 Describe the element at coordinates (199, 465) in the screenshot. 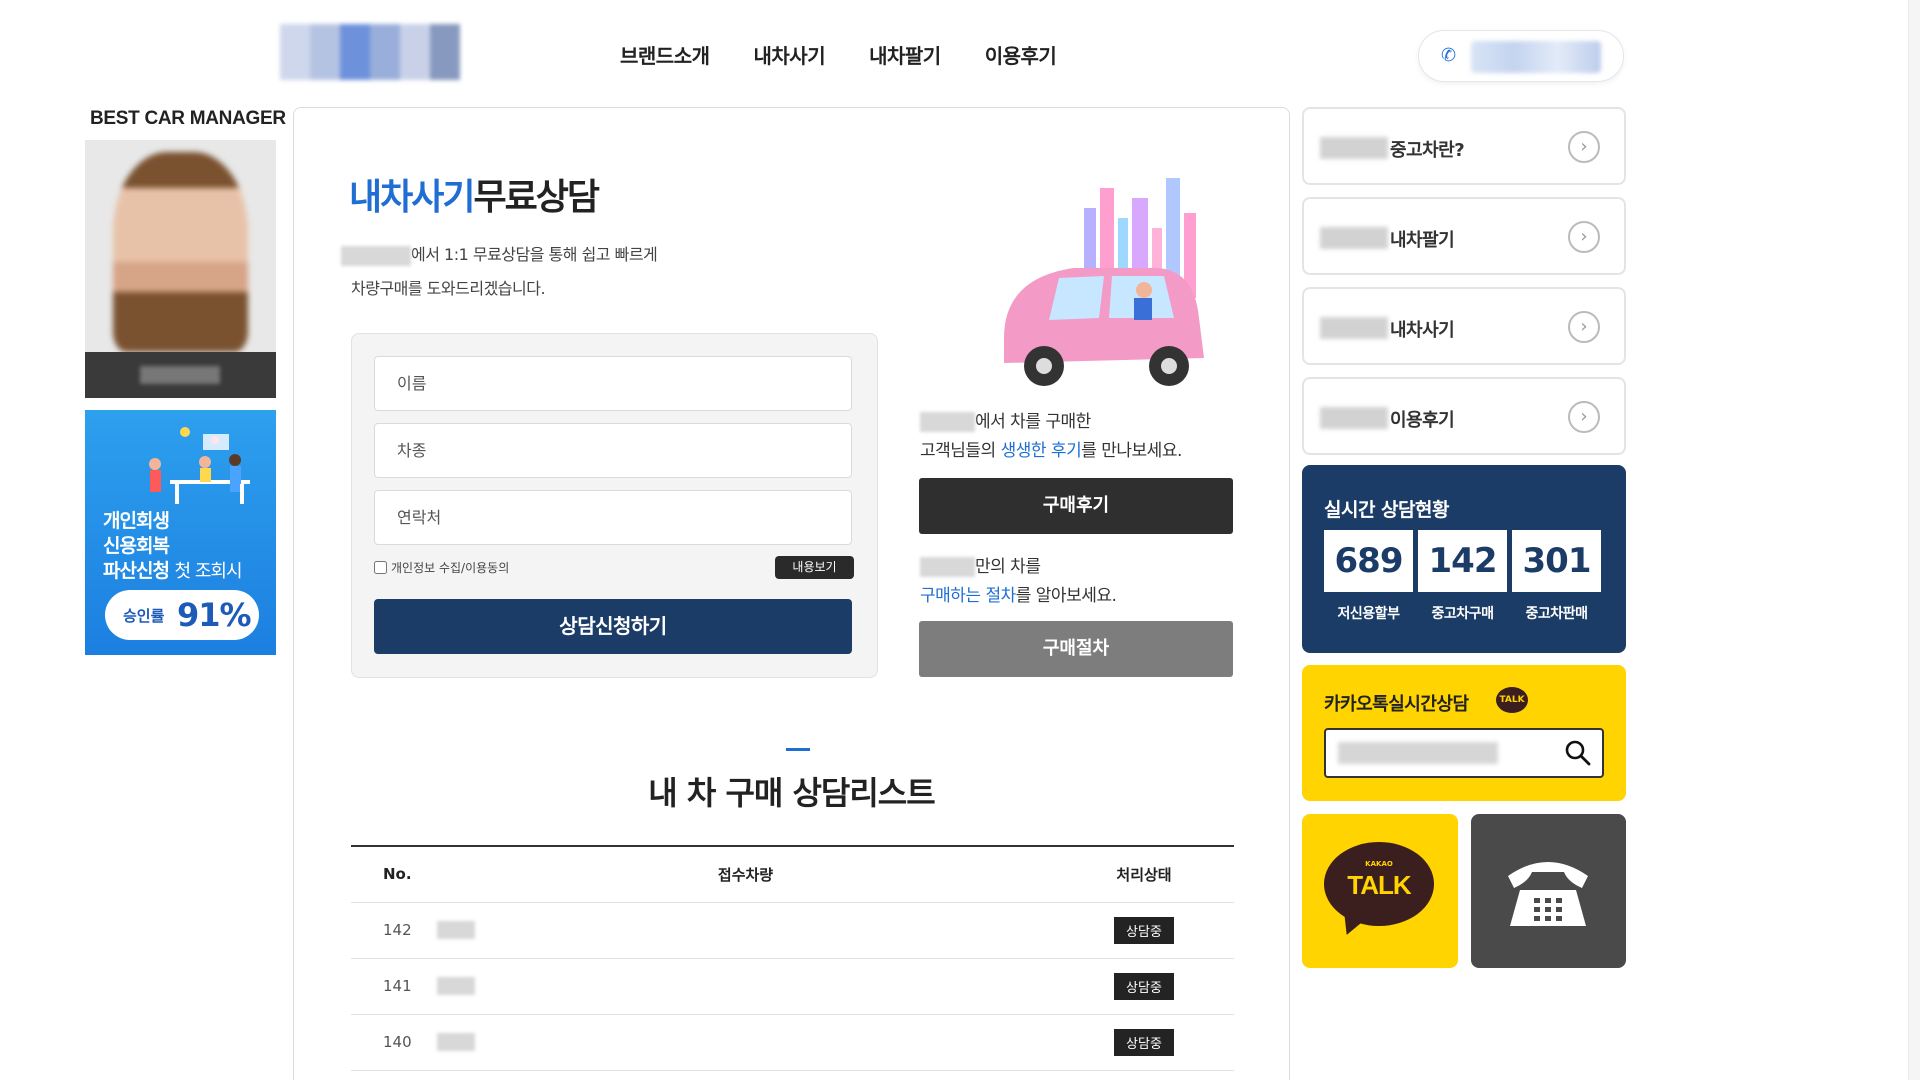

I see `office-people-illustration` at that location.